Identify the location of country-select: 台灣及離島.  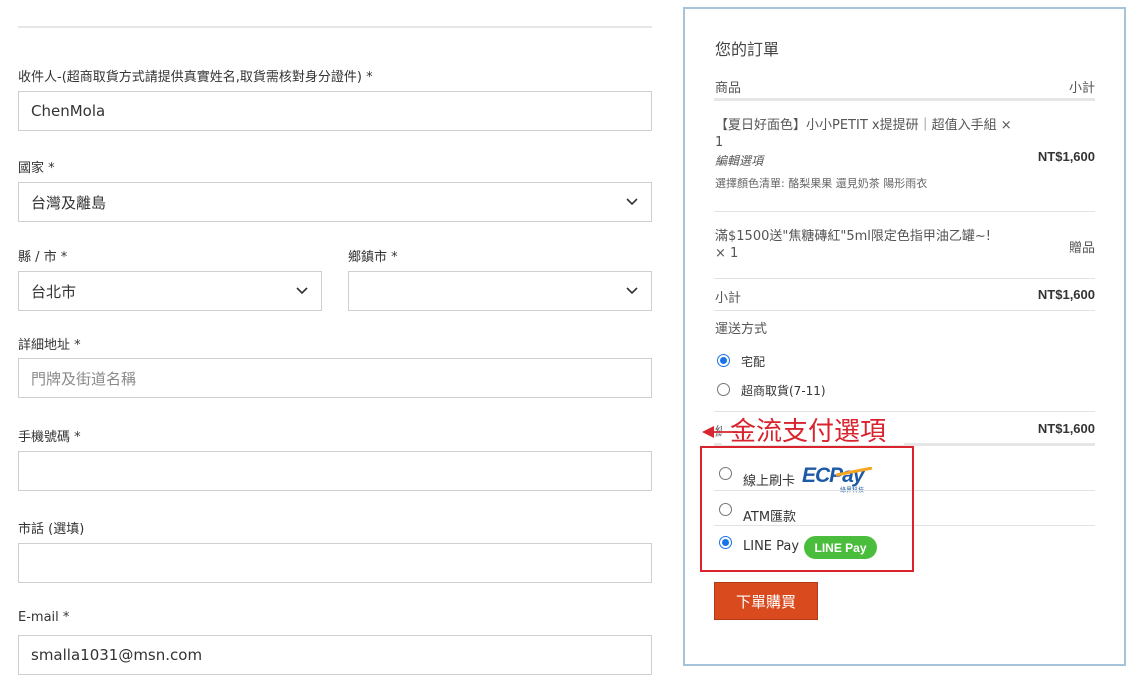
(335, 202).